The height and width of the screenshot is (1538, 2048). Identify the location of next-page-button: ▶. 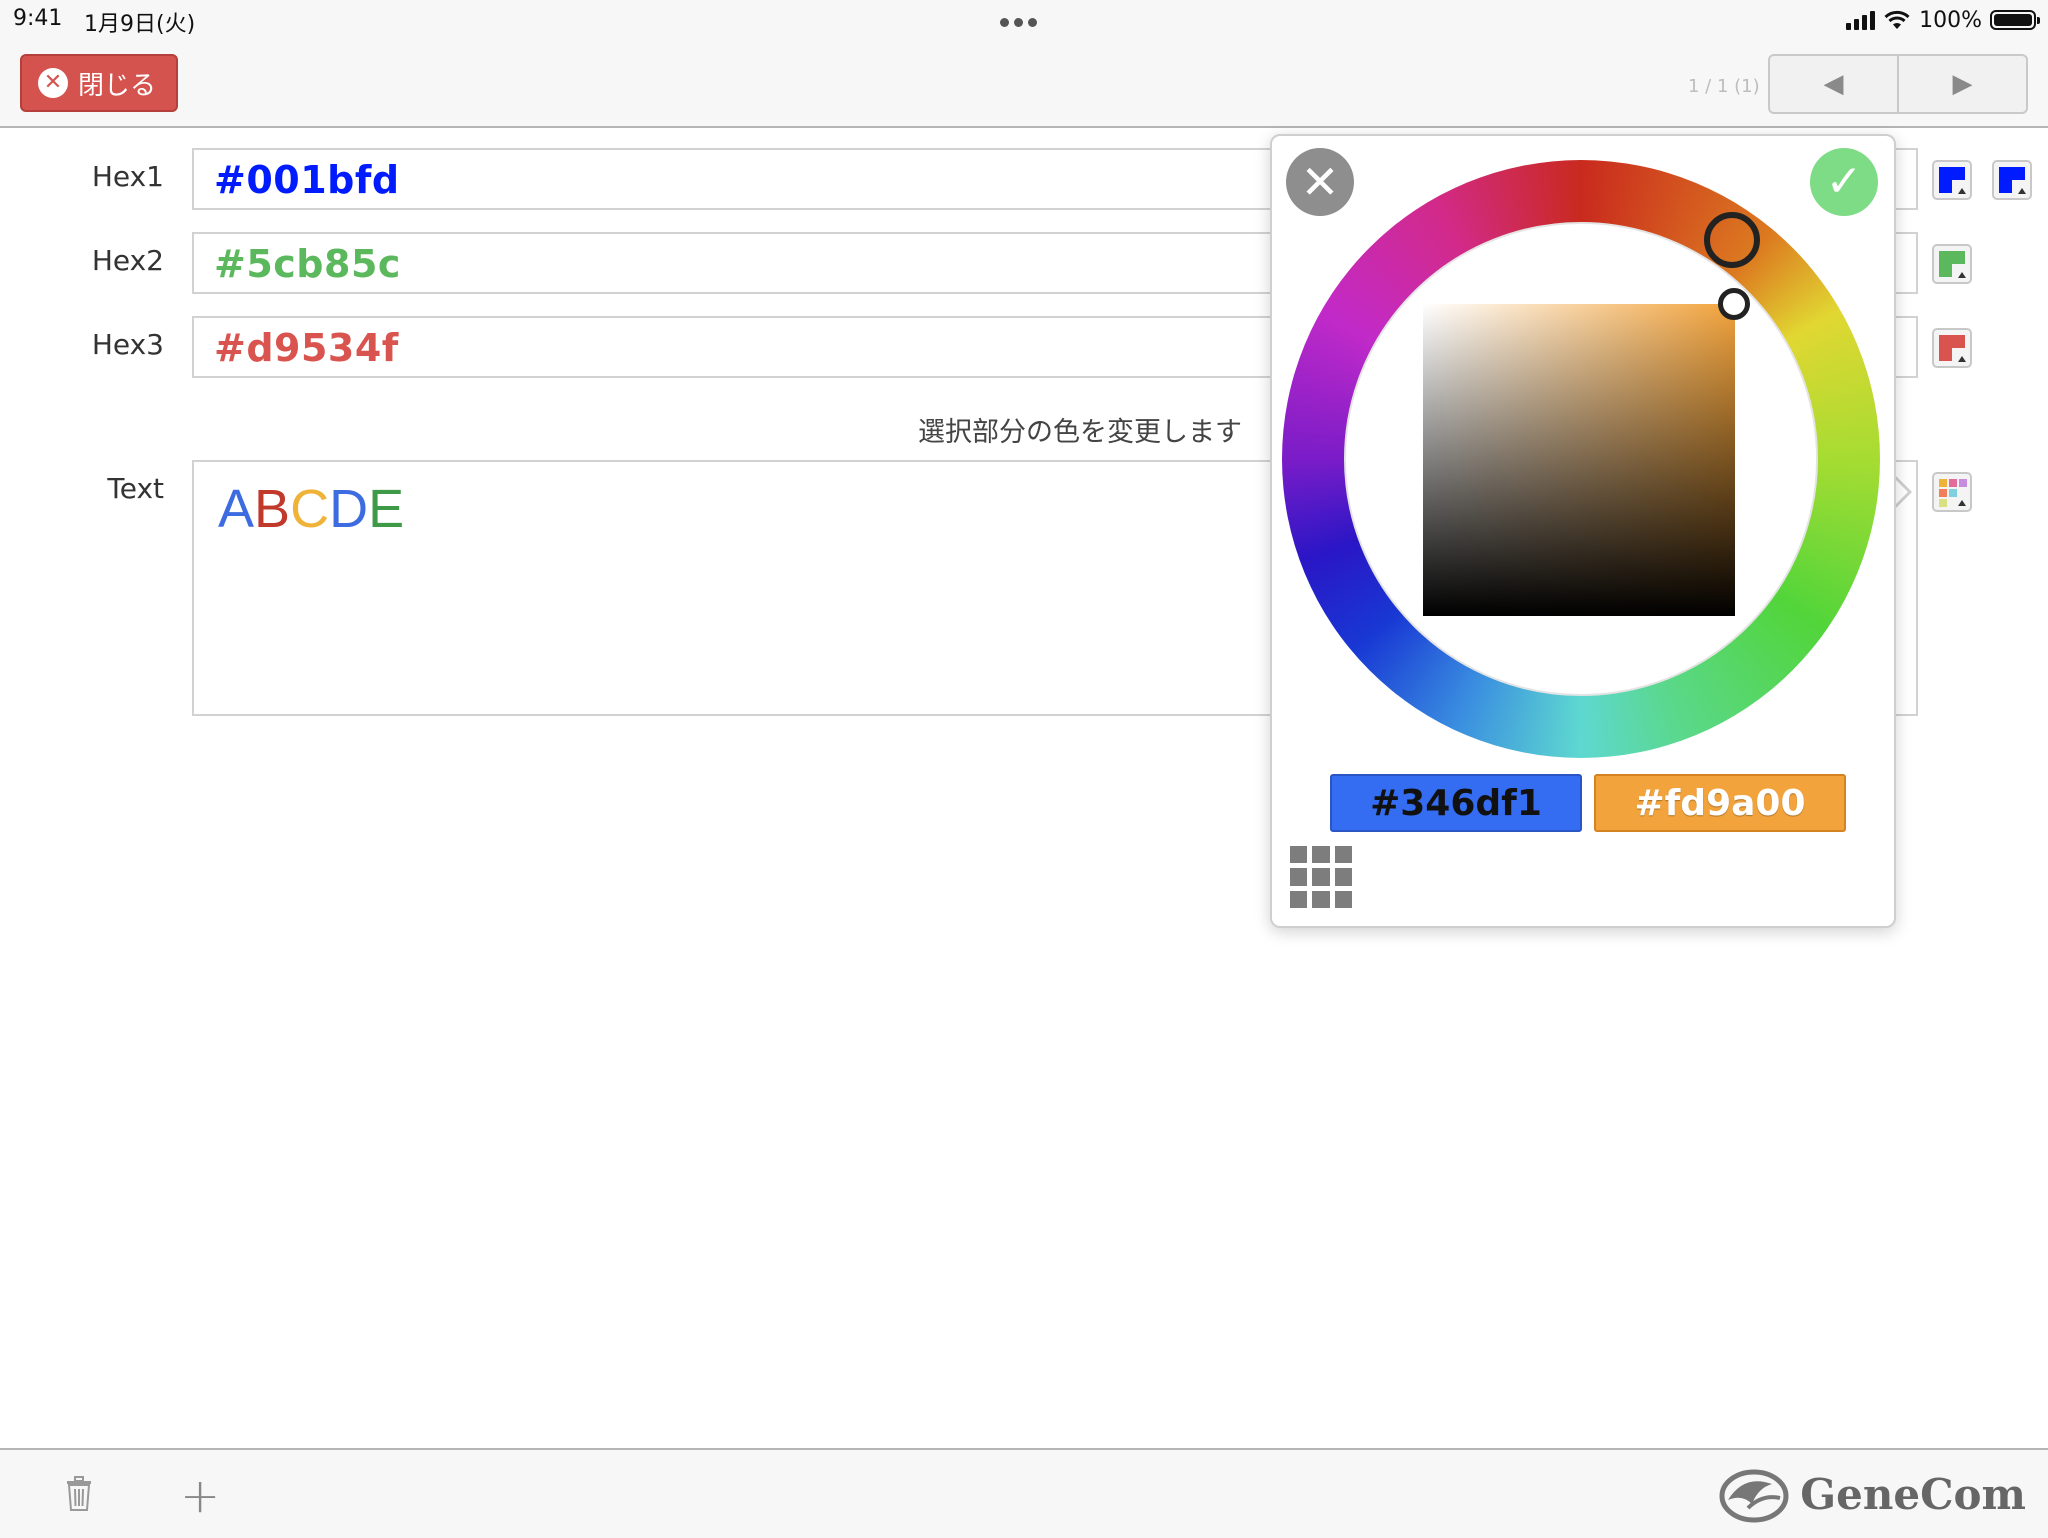
(1961, 84).